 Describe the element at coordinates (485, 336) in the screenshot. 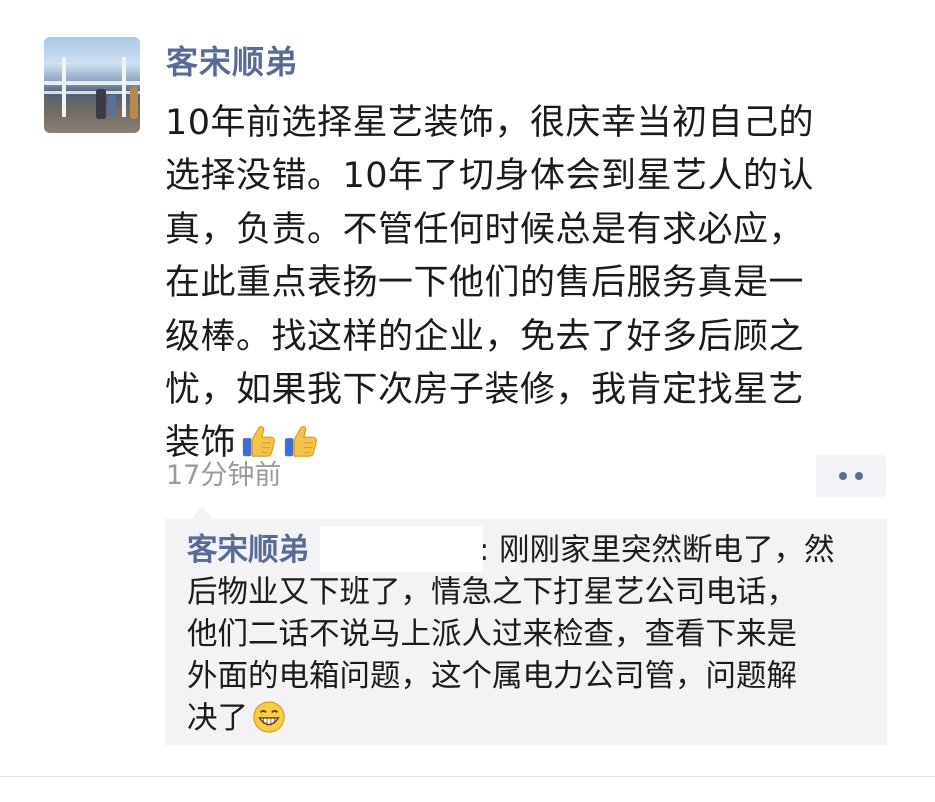

I see `post-text-line: 级棒。找这样的企业，免去了好多后顾之` at that location.